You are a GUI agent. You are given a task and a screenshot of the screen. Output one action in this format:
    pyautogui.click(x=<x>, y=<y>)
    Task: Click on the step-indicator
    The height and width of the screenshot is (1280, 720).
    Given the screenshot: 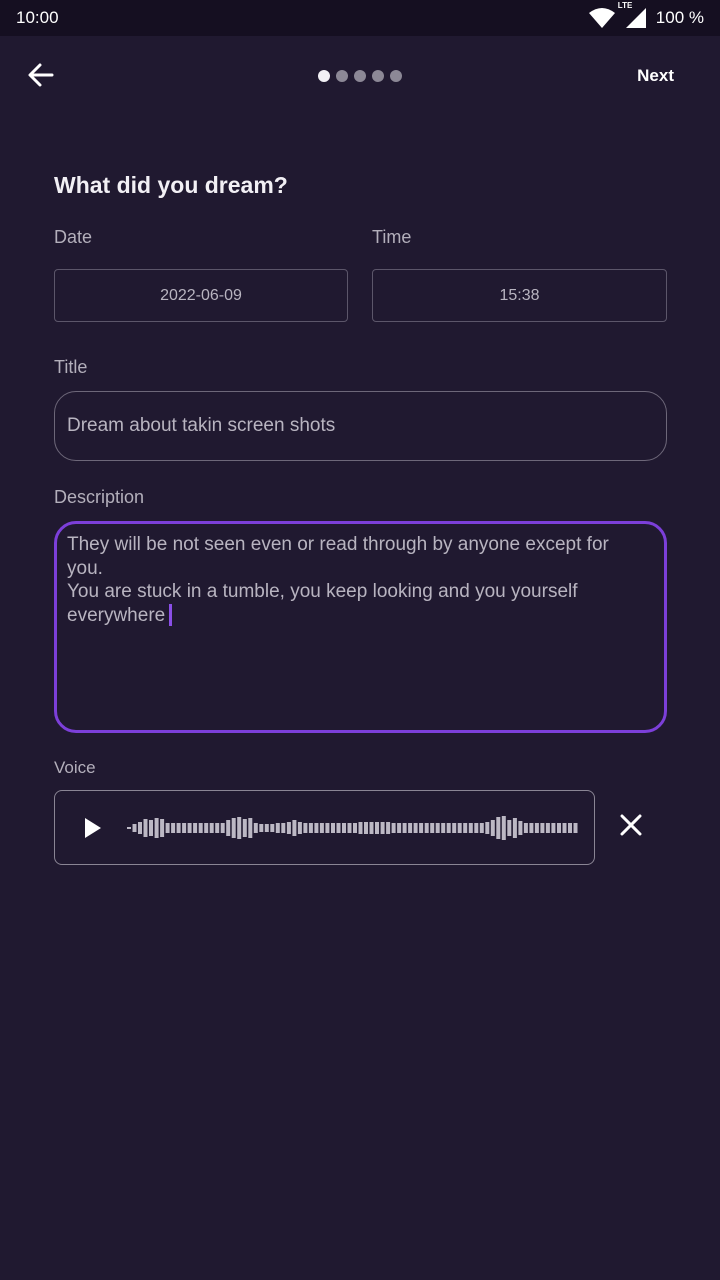 What is the action you would take?
    pyautogui.click(x=360, y=76)
    